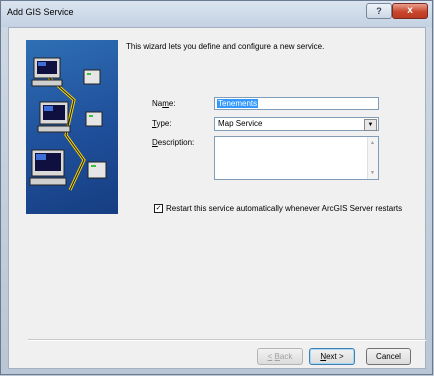 The height and width of the screenshot is (376, 434). Describe the element at coordinates (158, 208) in the screenshot. I see `restart-checkbox: ✓` at that location.